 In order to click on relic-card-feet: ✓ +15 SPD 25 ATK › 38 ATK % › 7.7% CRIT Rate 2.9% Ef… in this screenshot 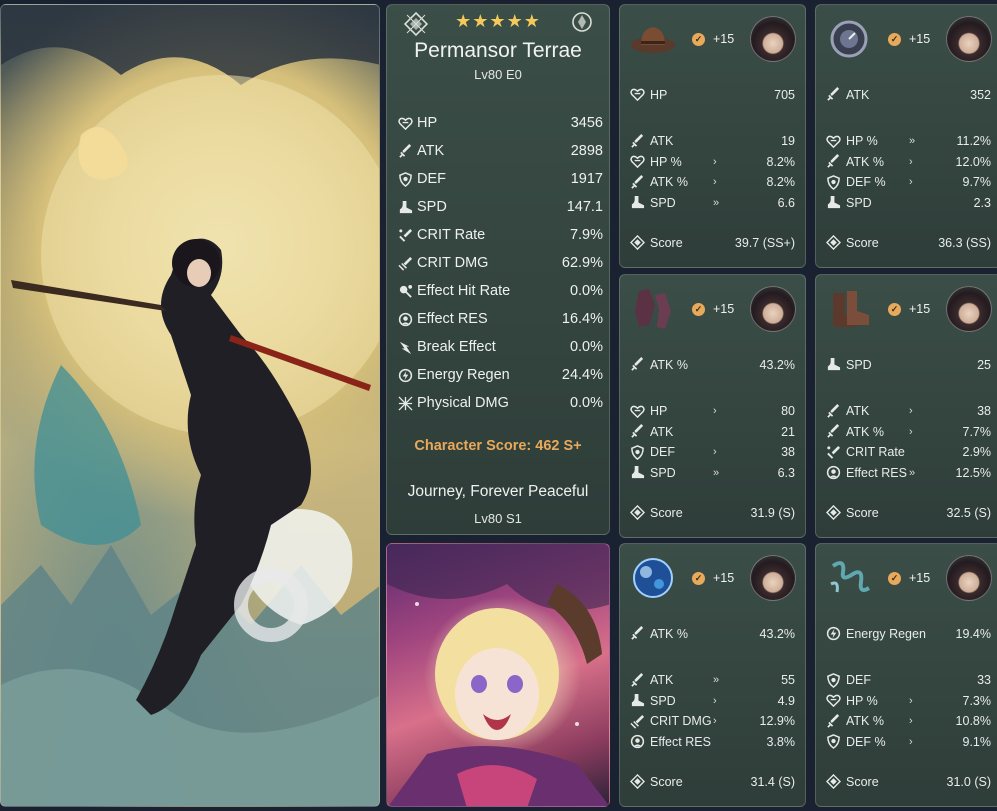, I will do `click(906, 406)`.